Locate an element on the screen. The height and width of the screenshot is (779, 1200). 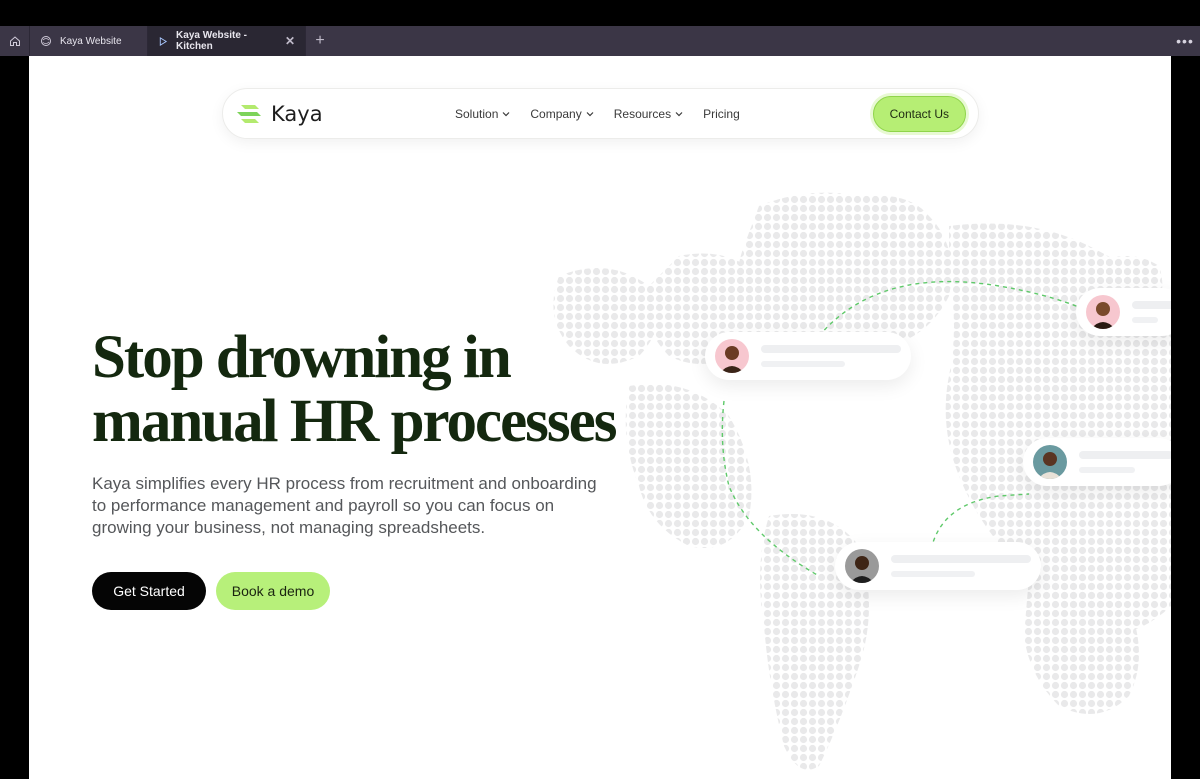
home-button is located at coordinates (15, 41).